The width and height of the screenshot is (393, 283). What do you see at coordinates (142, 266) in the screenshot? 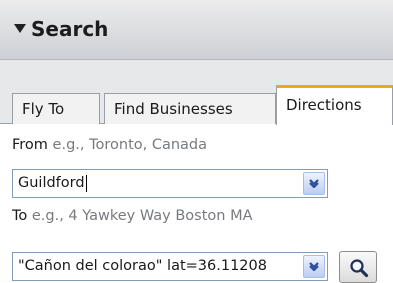
I see `to-value: "Cañon del colorao" lat=36.11208` at bounding box center [142, 266].